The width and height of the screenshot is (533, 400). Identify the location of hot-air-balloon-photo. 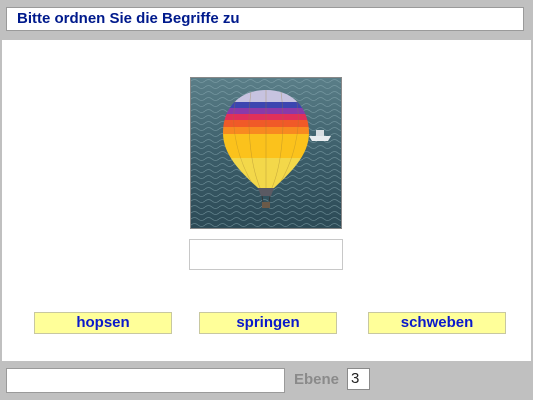
(266, 153).